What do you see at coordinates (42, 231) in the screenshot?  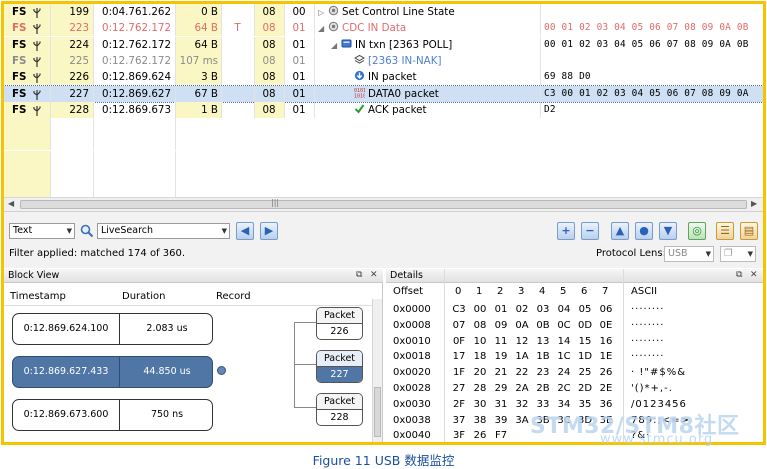 I see `view-mode-select: Text ▼` at bounding box center [42, 231].